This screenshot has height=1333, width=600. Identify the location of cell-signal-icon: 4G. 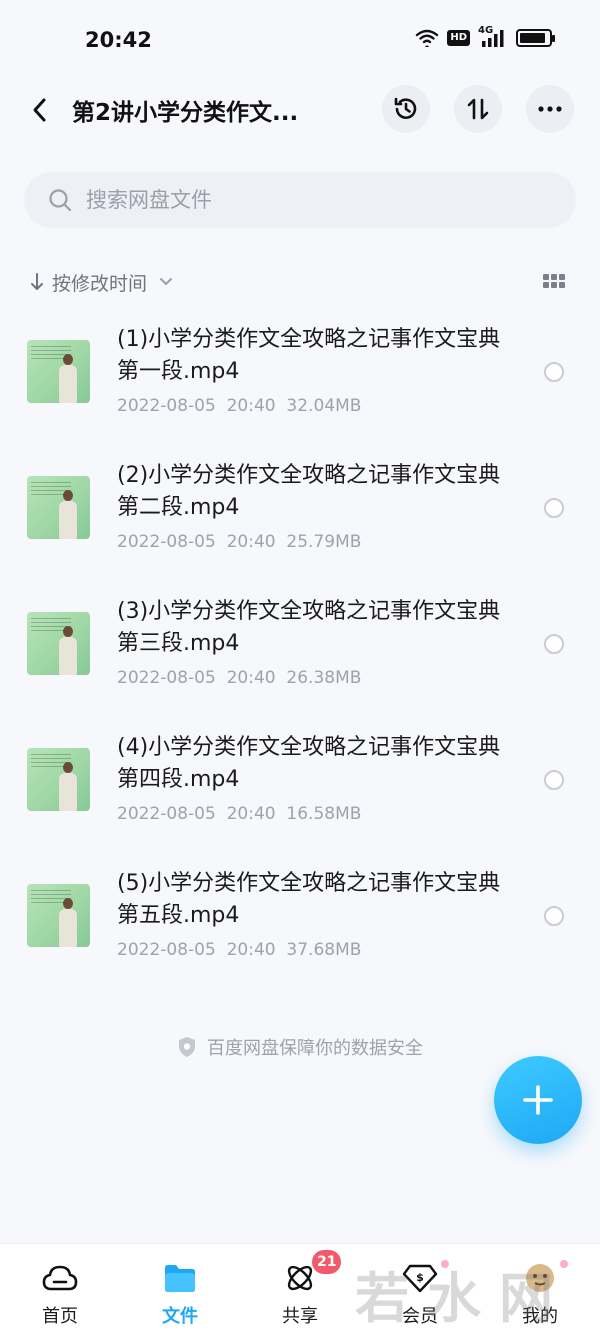
(493, 36).